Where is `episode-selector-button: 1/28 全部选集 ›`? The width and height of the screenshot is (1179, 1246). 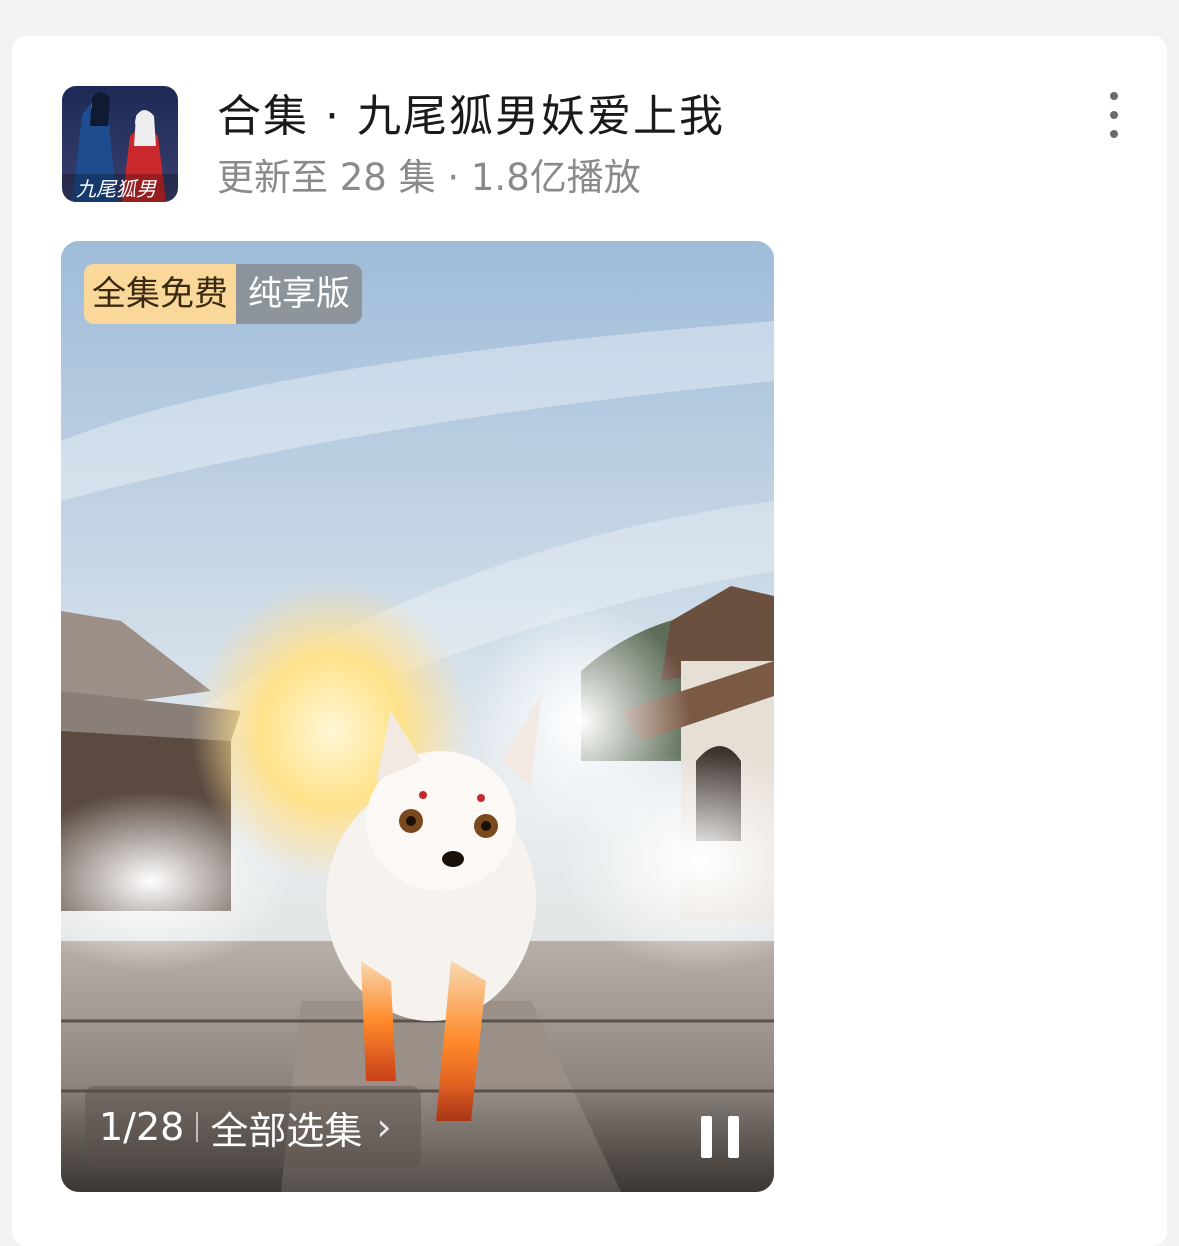
episode-selector-button: 1/28 全部选集 › is located at coordinates (253, 1127).